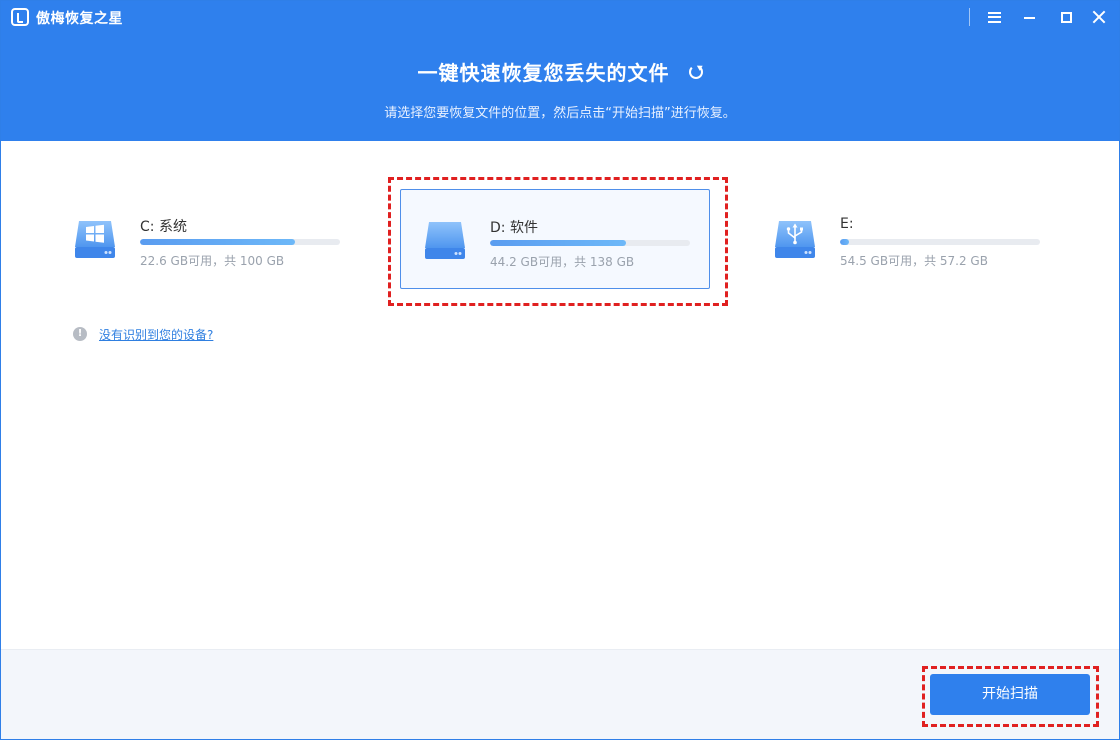  Describe the element at coordinates (914, 261) in the screenshot. I see `drive-size: 54.5 GB可用，共 57.2 GB` at that location.